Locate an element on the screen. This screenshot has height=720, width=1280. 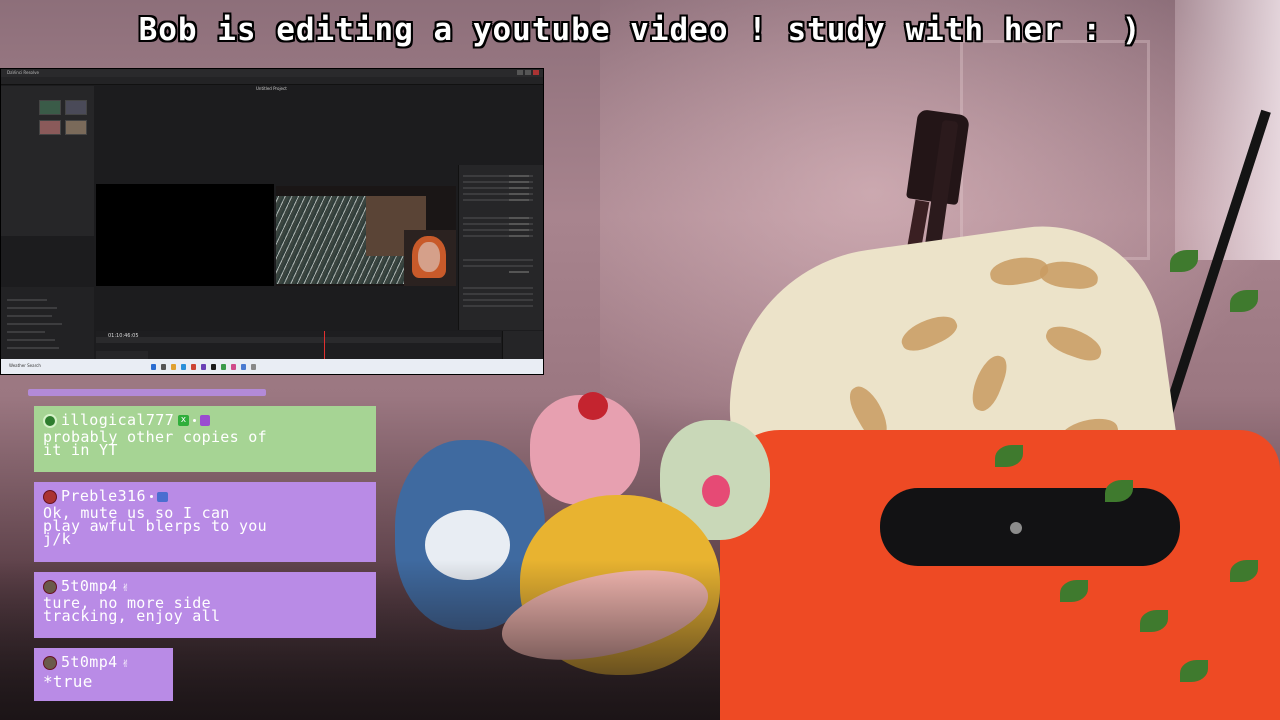
close-icon is located at coordinates (536, 72).